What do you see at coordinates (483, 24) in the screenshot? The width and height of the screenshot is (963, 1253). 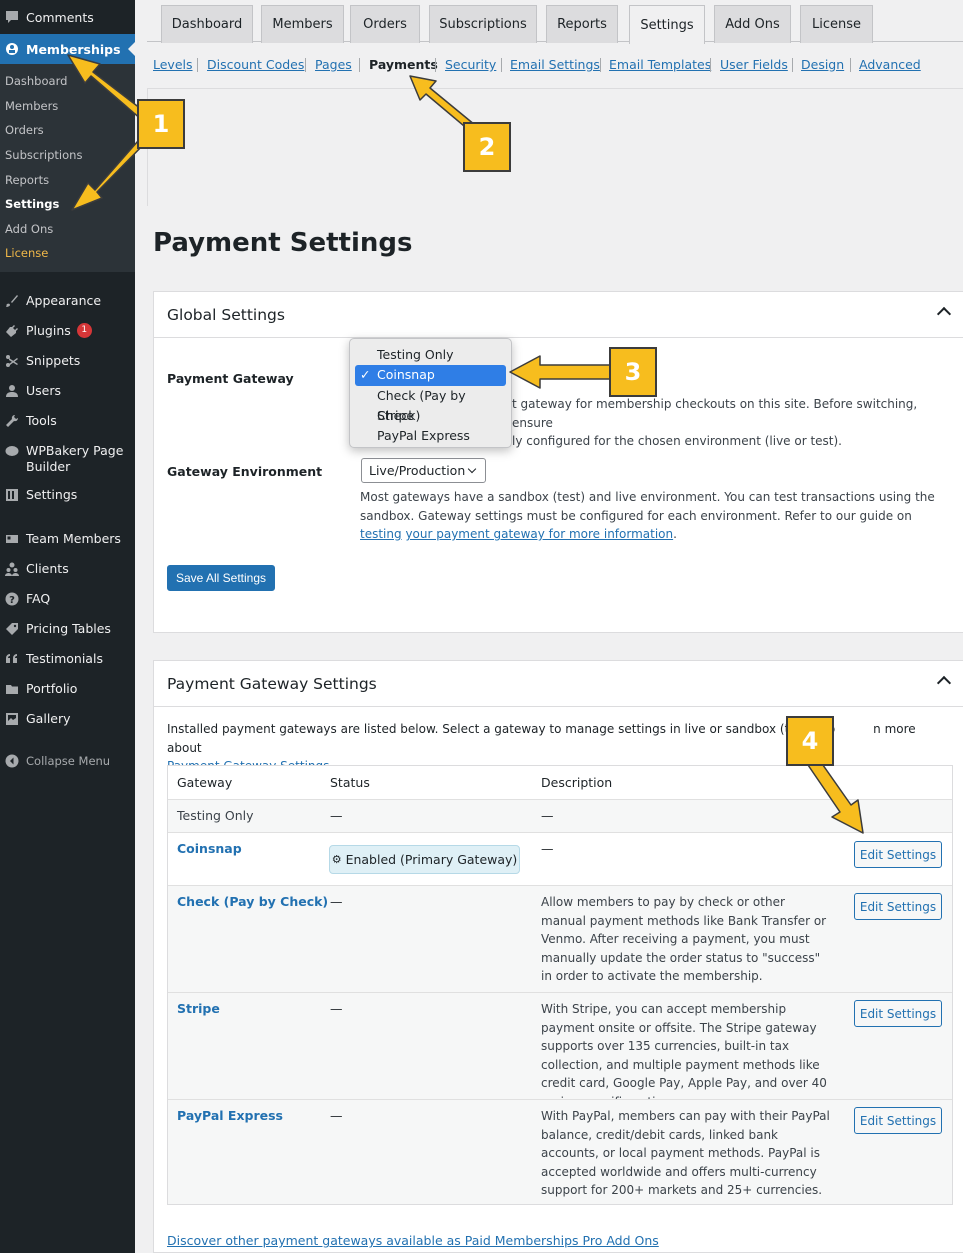 I see `tab-subscriptions: Subscriptions` at bounding box center [483, 24].